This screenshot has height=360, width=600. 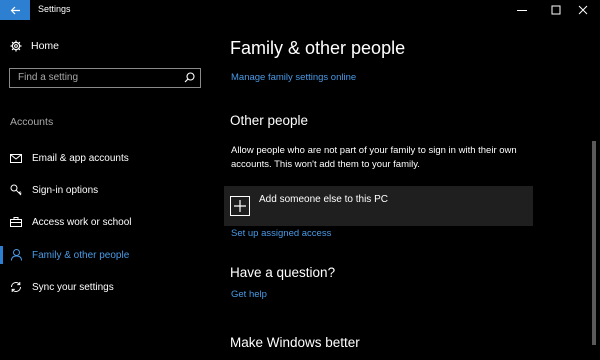 I want to click on back-button, so click(x=15, y=10).